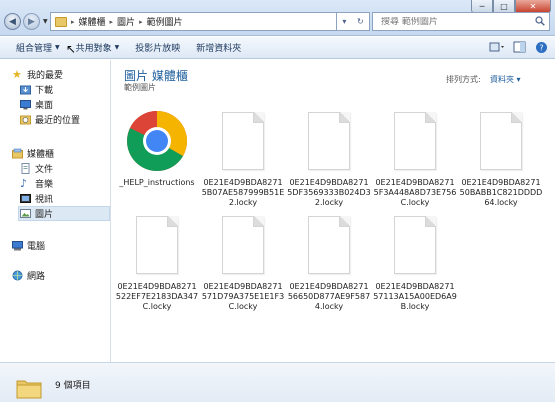 The width and height of the screenshot is (555, 402). I want to click on help-button: ?, so click(541, 47).